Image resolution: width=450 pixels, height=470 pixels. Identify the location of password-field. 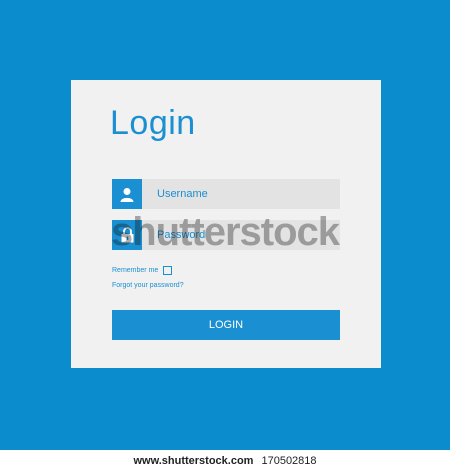
(226, 235).